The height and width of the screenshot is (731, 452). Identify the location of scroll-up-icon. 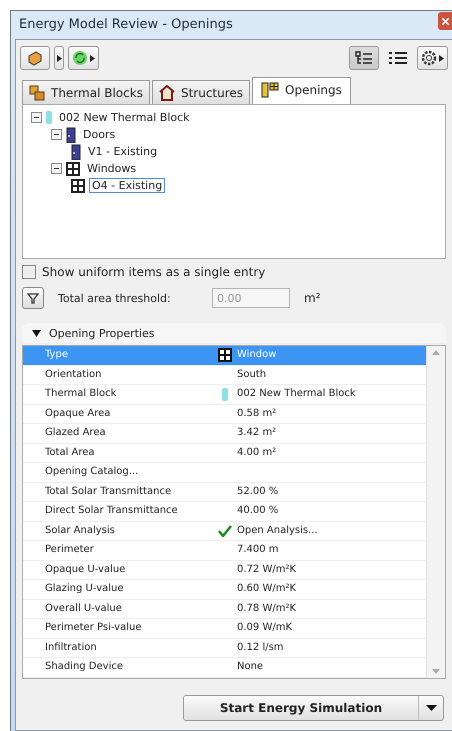
(436, 352).